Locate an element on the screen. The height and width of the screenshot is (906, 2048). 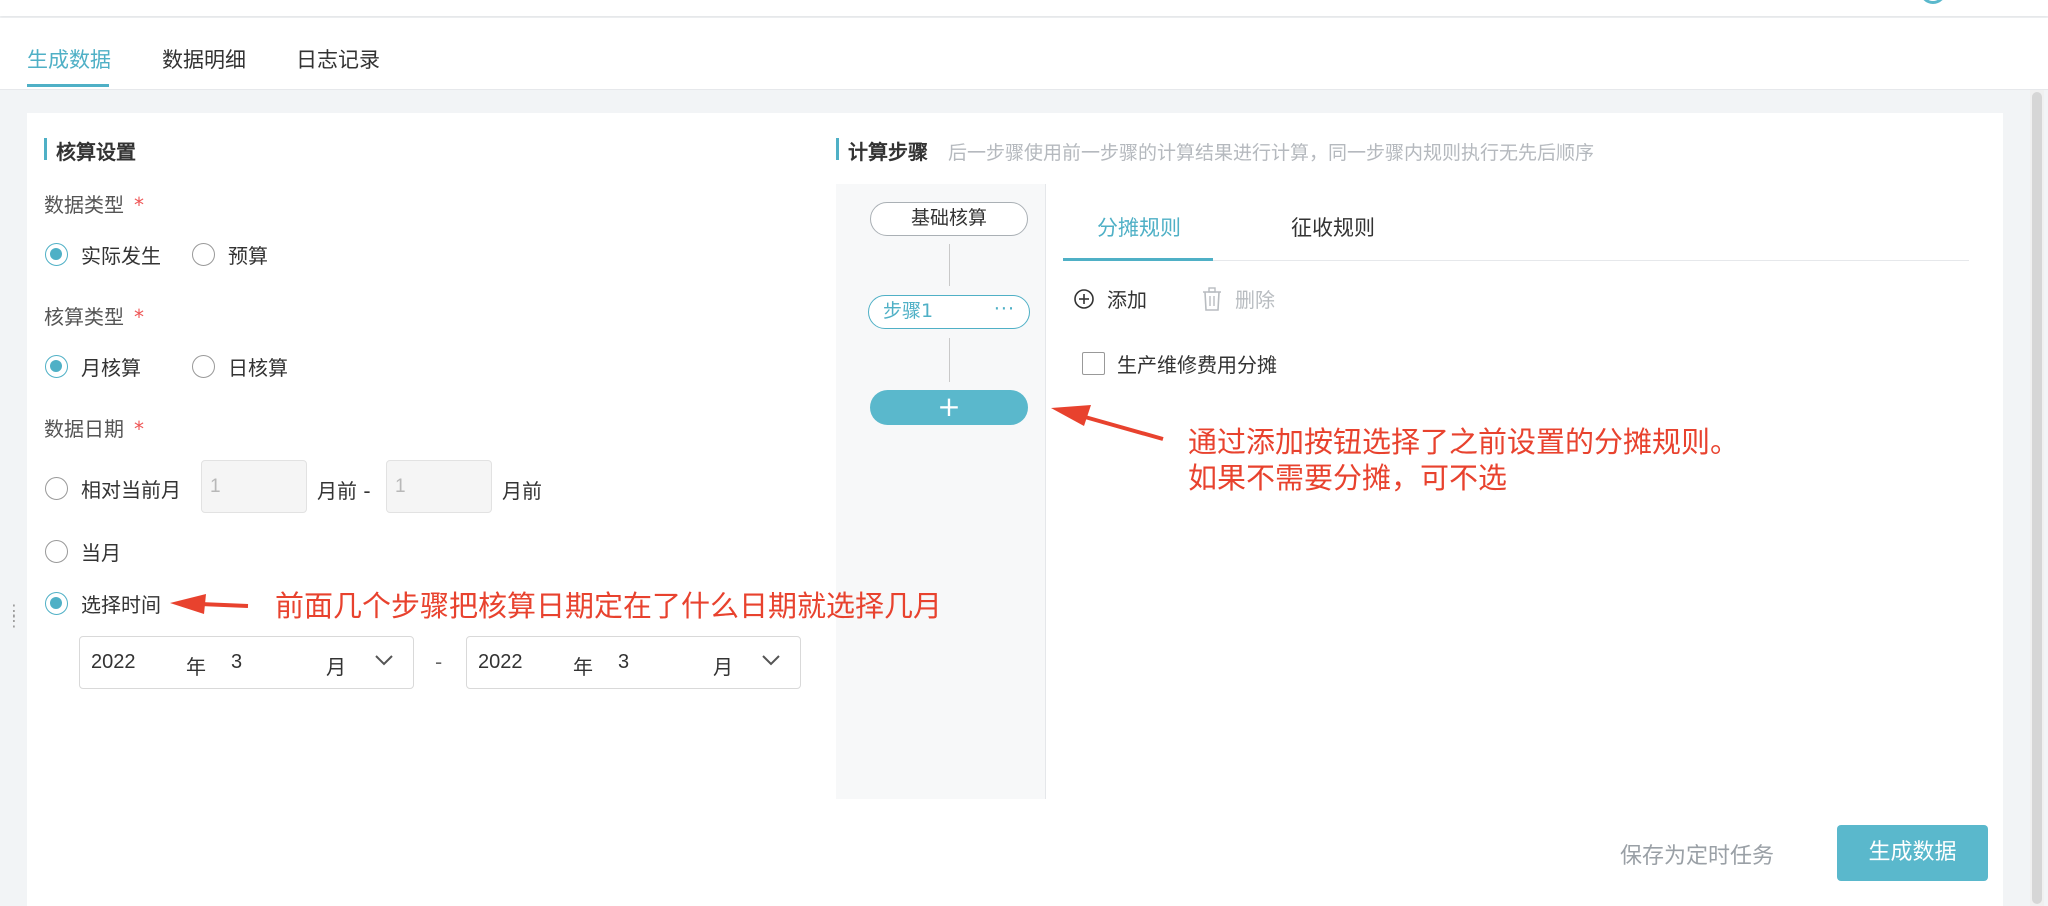
annotation-arrows is located at coordinates (667, 509).